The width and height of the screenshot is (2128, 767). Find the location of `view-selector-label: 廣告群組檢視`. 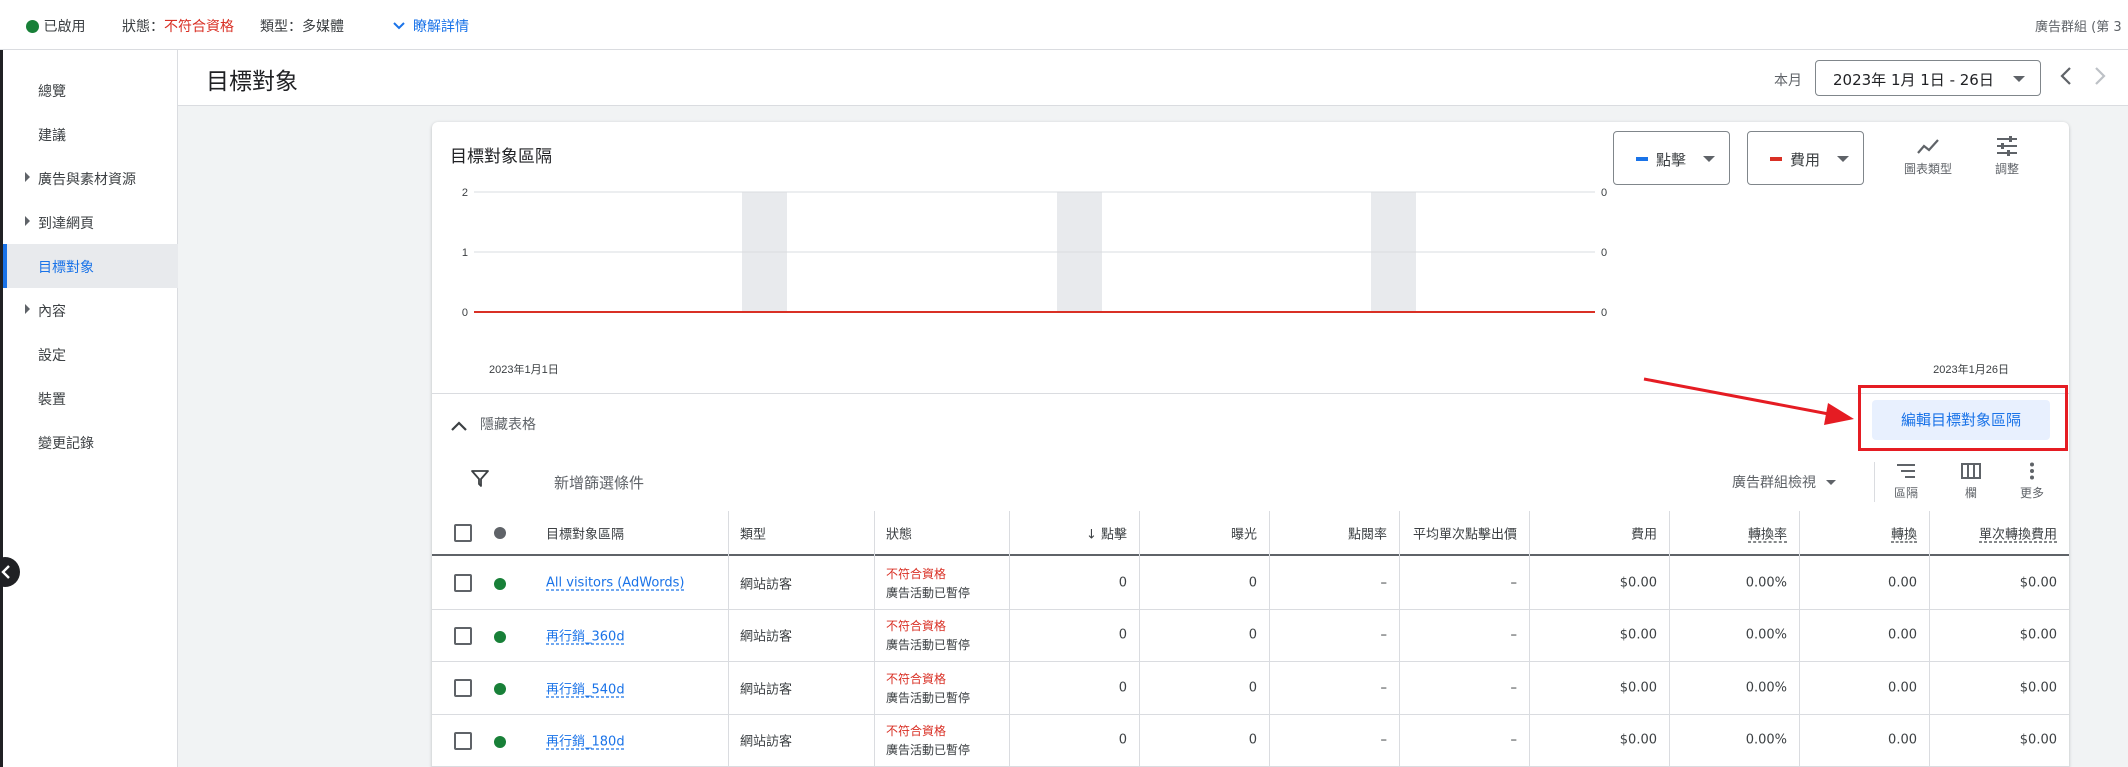

view-selector-label: 廣告群組檢視 is located at coordinates (1774, 483).